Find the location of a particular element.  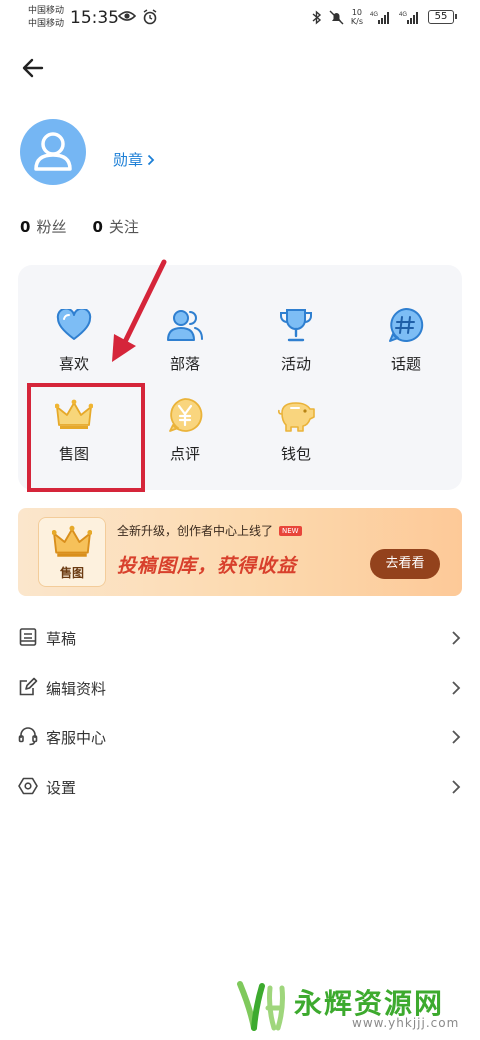

status-bar: 中国移动 中国移动 15:35 10 K/s 4G 4G 55 is located at coordinates (240, 18).